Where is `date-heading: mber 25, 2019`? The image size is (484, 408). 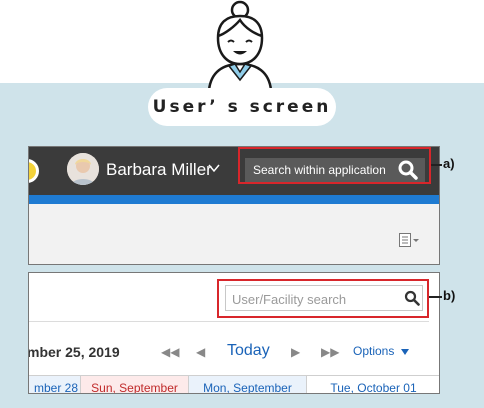 date-heading: mber 25, 2019 is located at coordinates (74, 352).